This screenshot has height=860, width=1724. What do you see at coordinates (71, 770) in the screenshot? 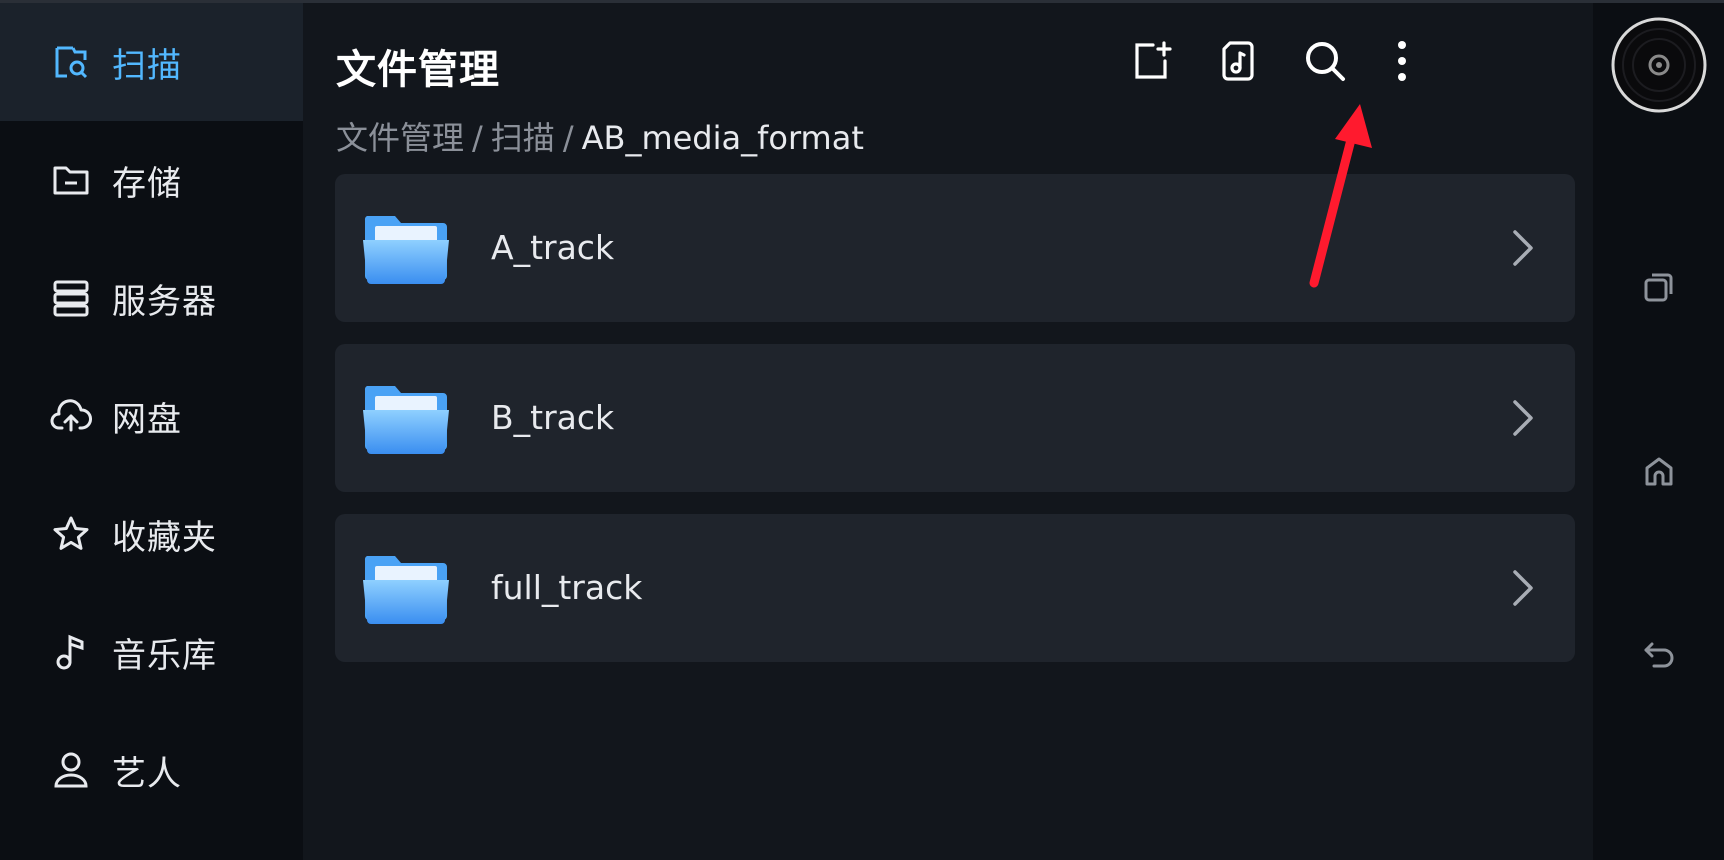
I see `person-icon` at bounding box center [71, 770].